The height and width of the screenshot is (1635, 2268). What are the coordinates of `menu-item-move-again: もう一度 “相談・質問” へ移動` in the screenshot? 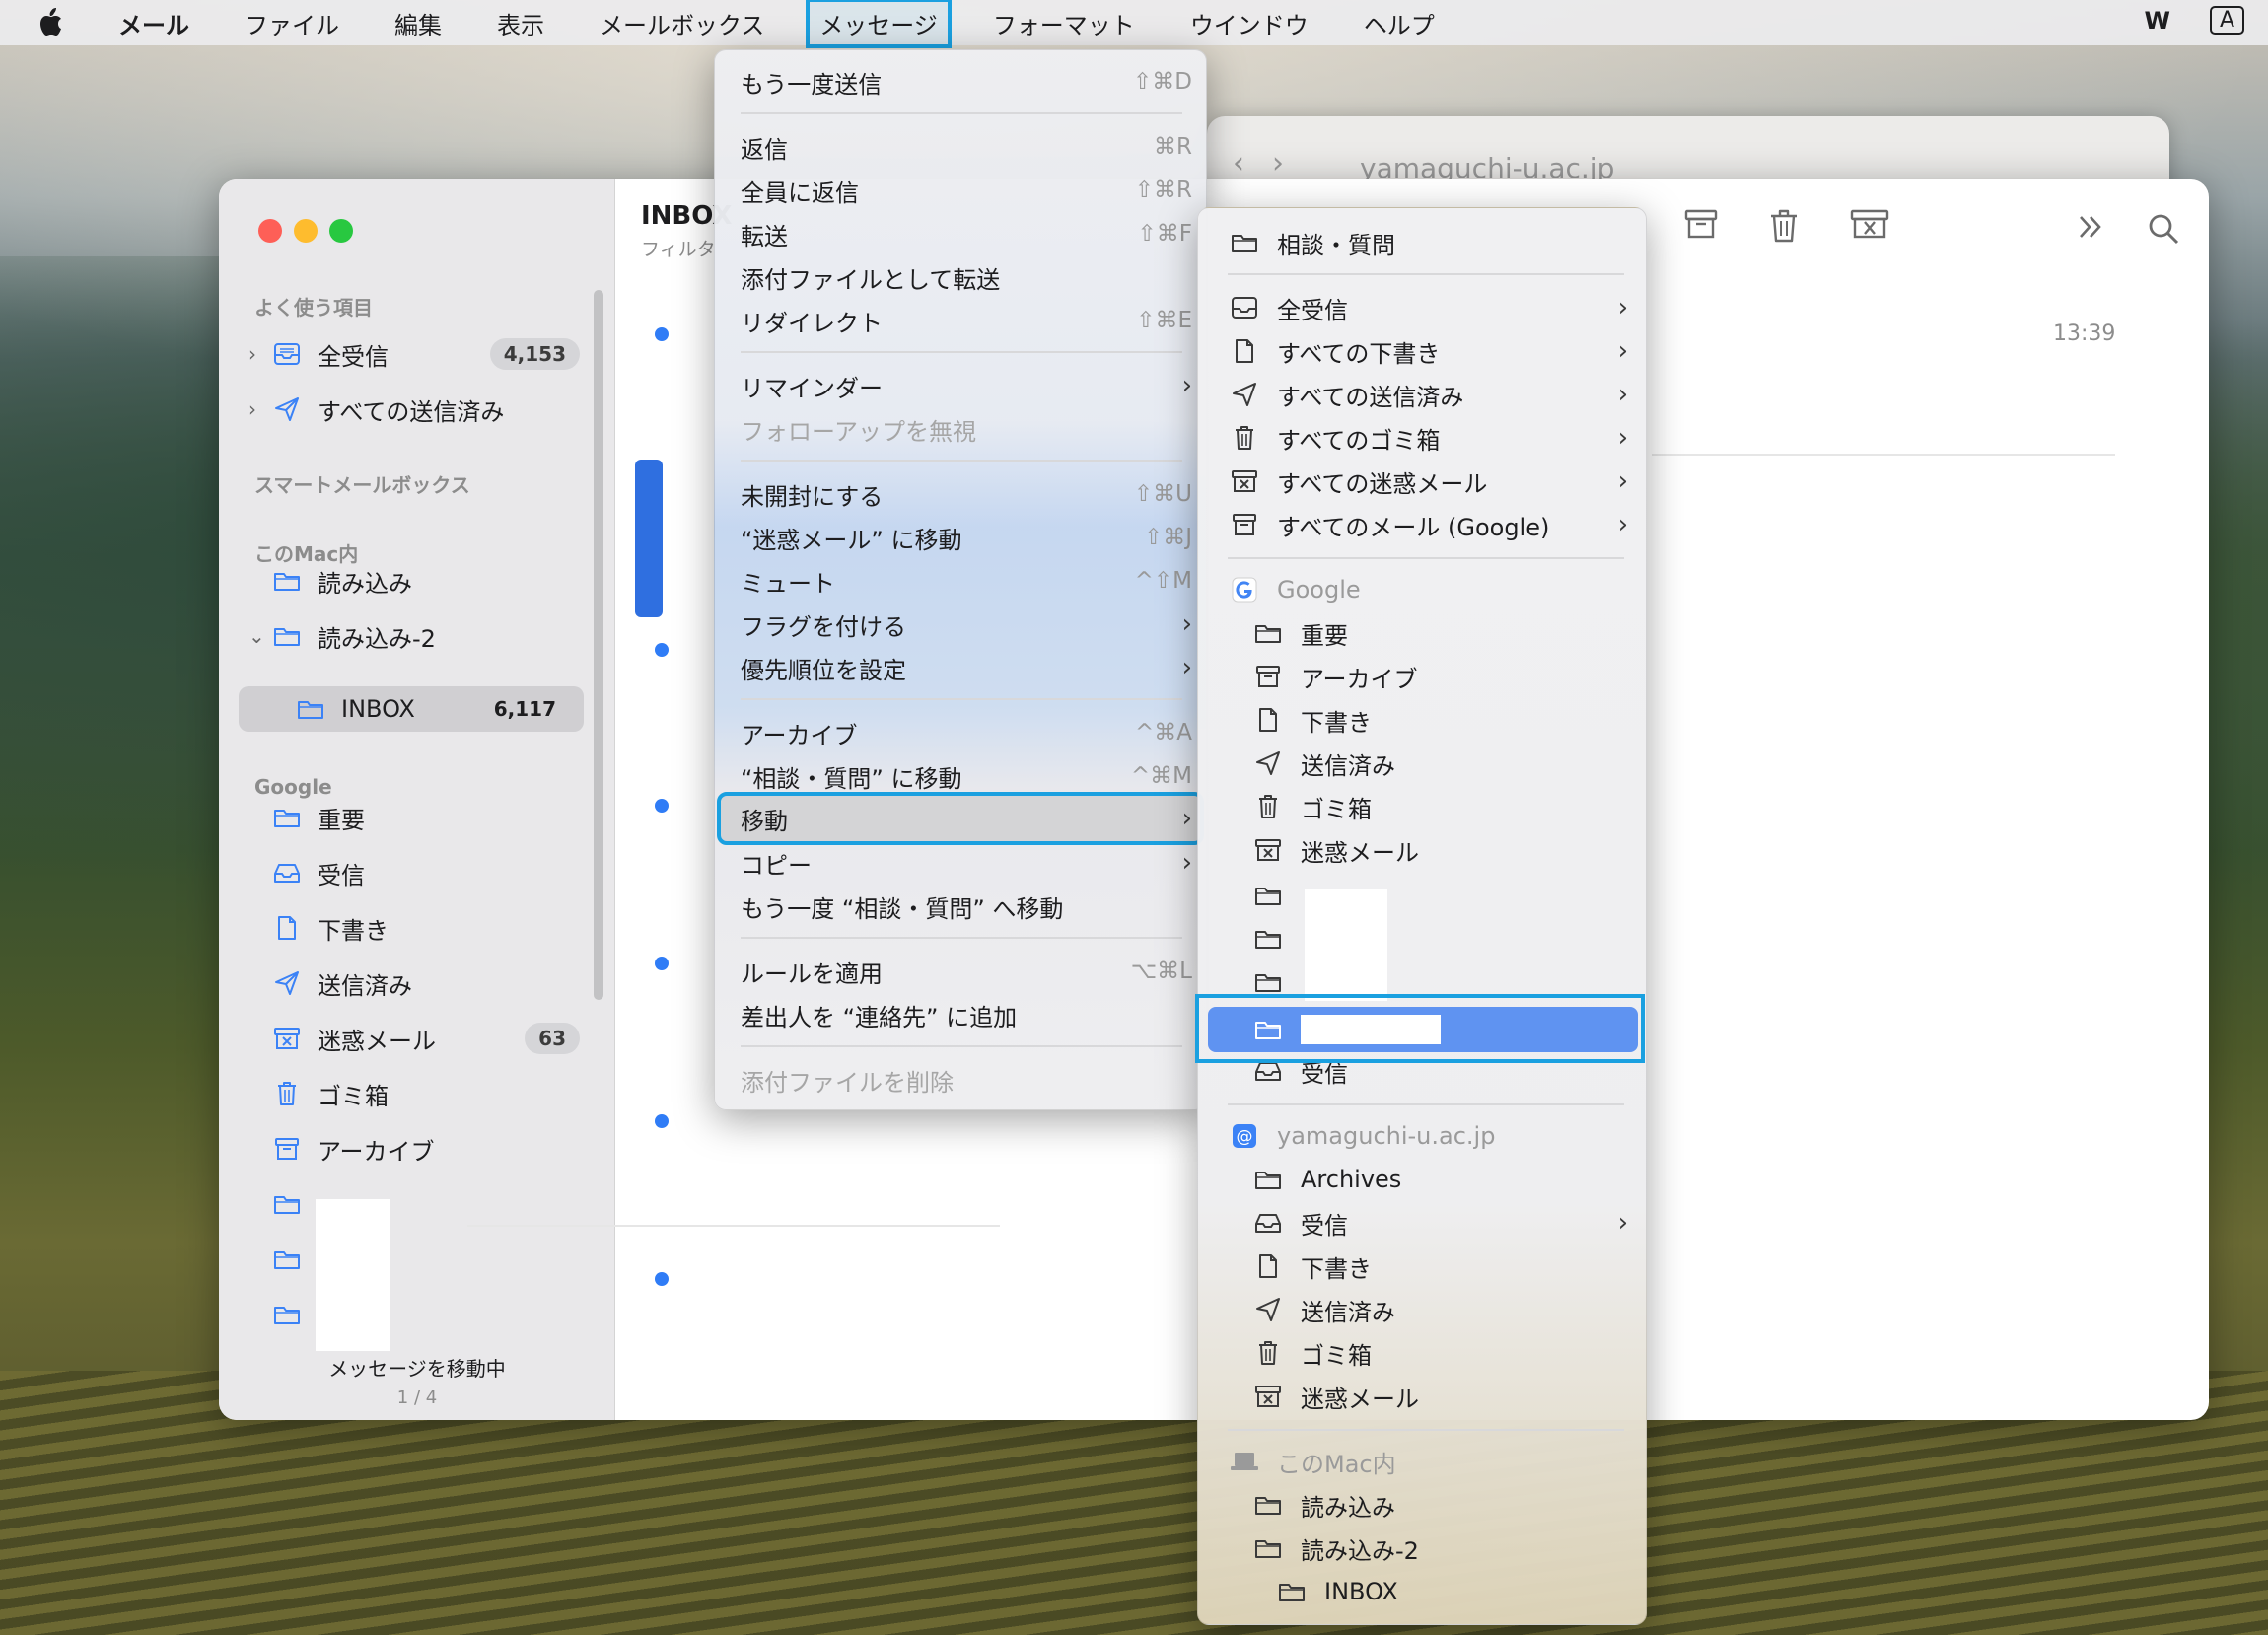 It's located at (960, 906).